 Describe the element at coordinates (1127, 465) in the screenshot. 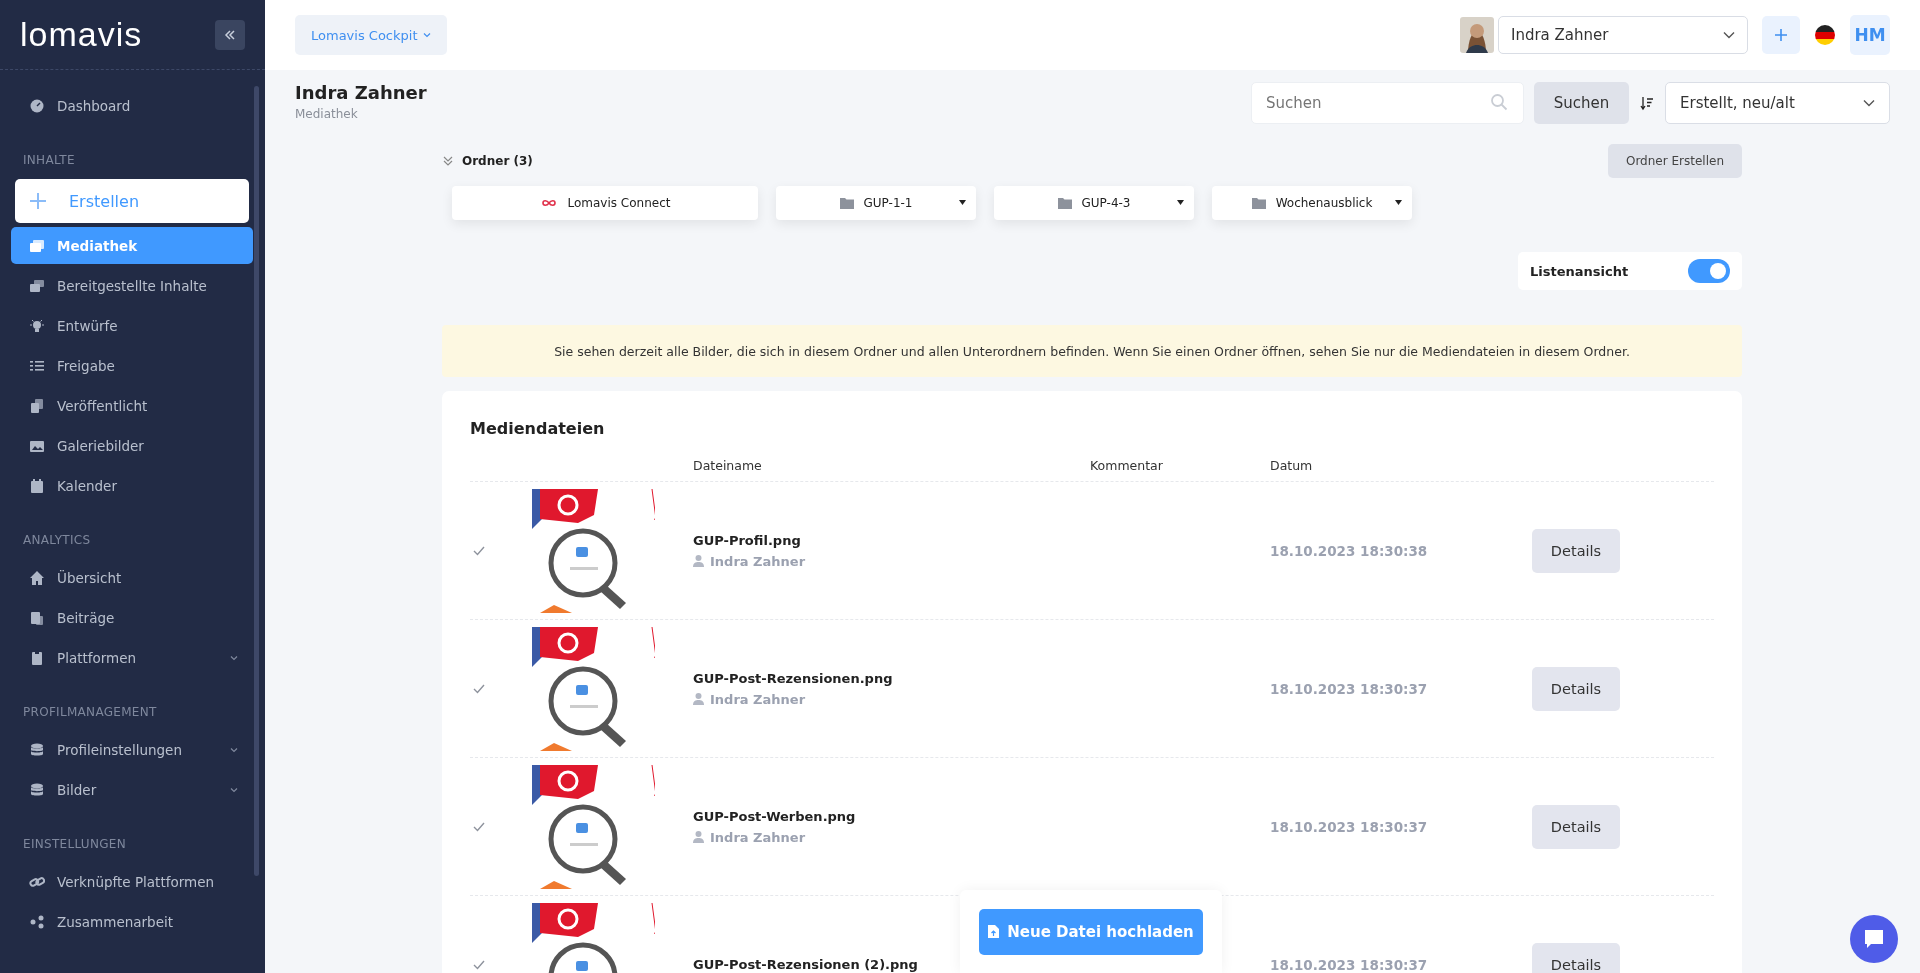

I see `column-header: Kommentar` at that location.